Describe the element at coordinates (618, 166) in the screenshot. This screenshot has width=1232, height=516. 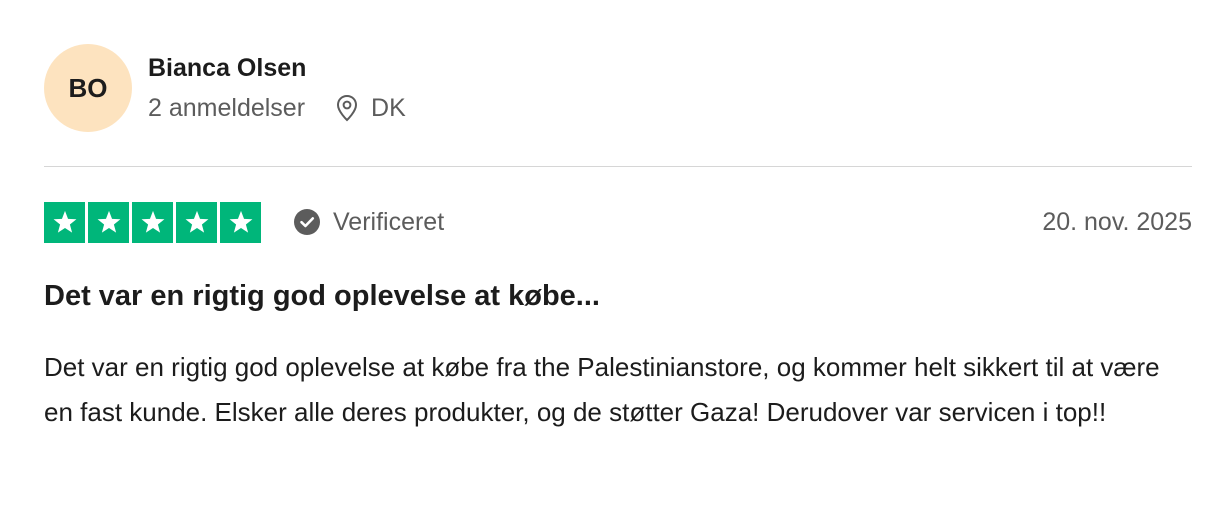
I see `divider` at that location.